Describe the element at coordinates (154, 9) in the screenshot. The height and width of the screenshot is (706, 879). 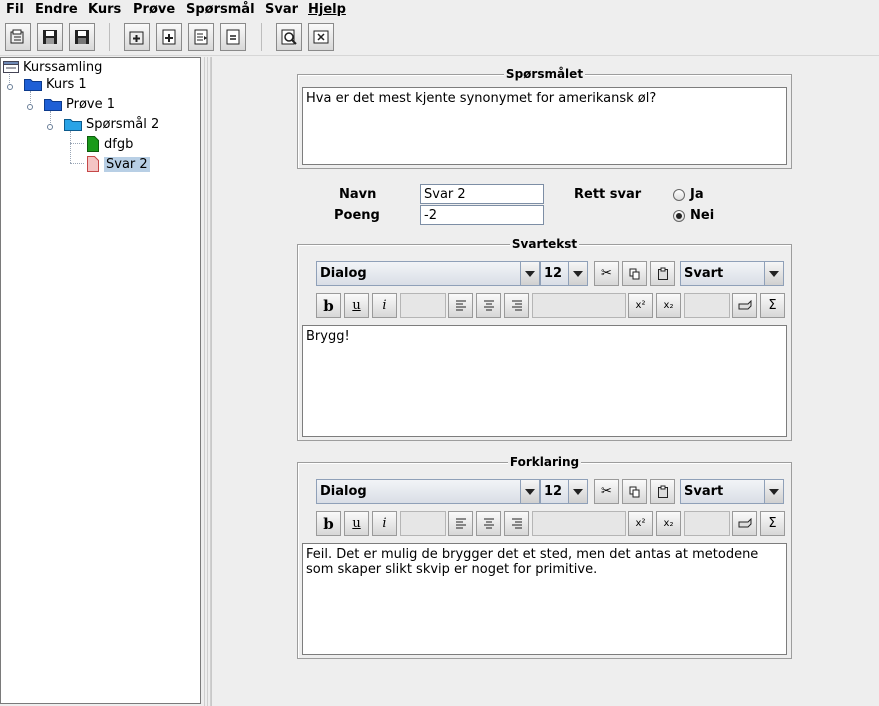
I see `menu-prove: Prøve` at that location.